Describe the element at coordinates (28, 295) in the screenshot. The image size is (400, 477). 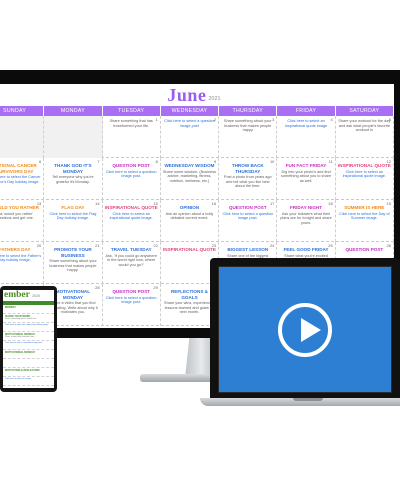
I see `tablet-month-title: ember 2020` at that location.